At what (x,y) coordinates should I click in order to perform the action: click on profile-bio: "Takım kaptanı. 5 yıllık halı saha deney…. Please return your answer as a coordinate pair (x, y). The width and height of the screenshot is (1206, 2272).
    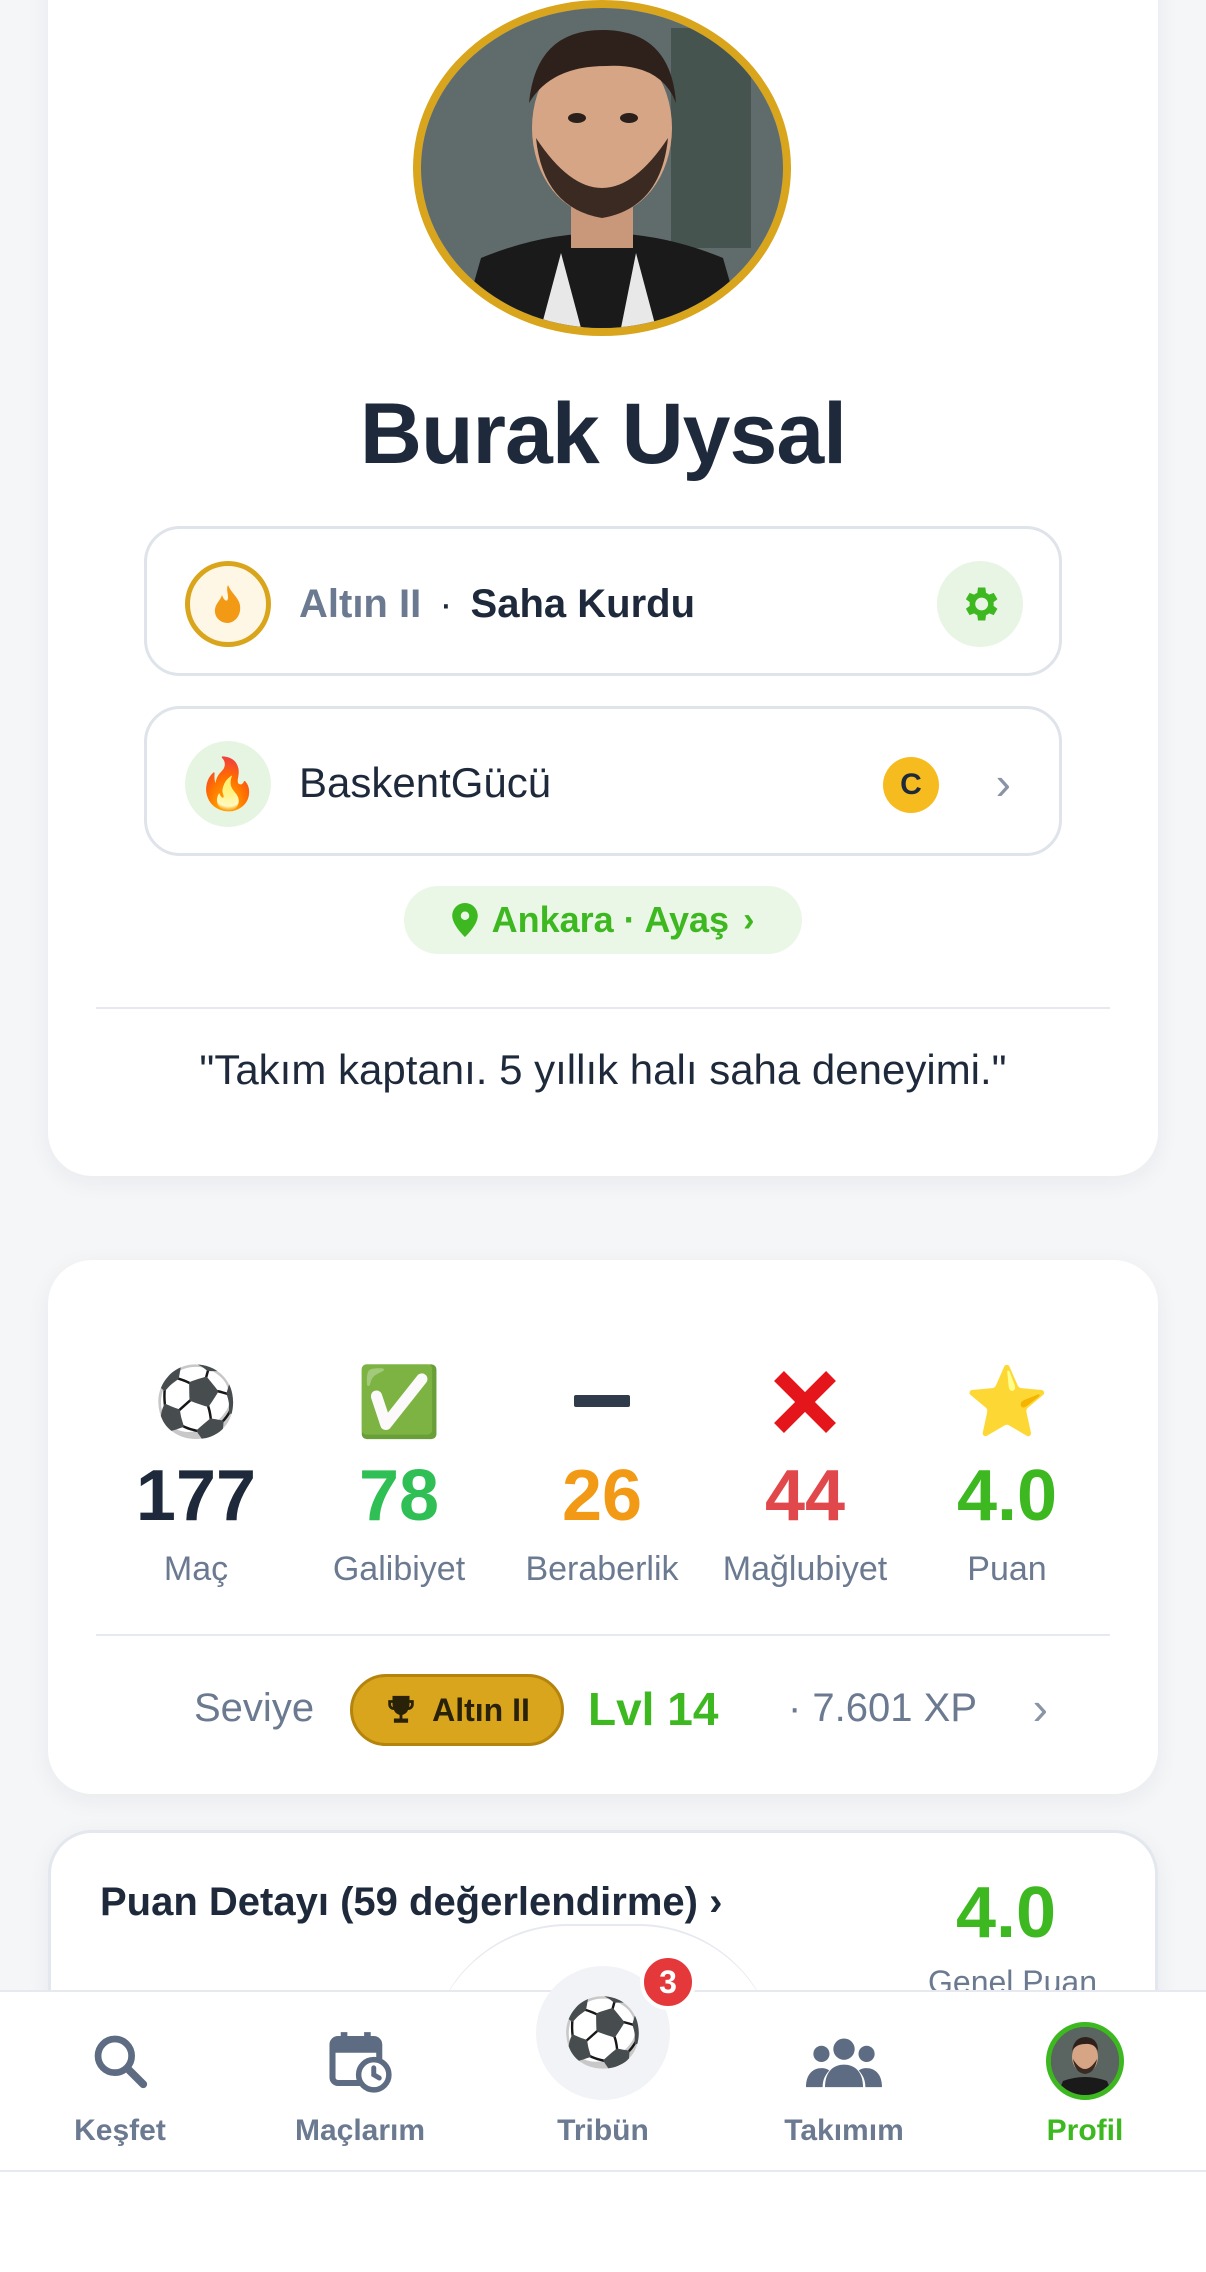
    Looking at the image, I should click on (603, 1069).